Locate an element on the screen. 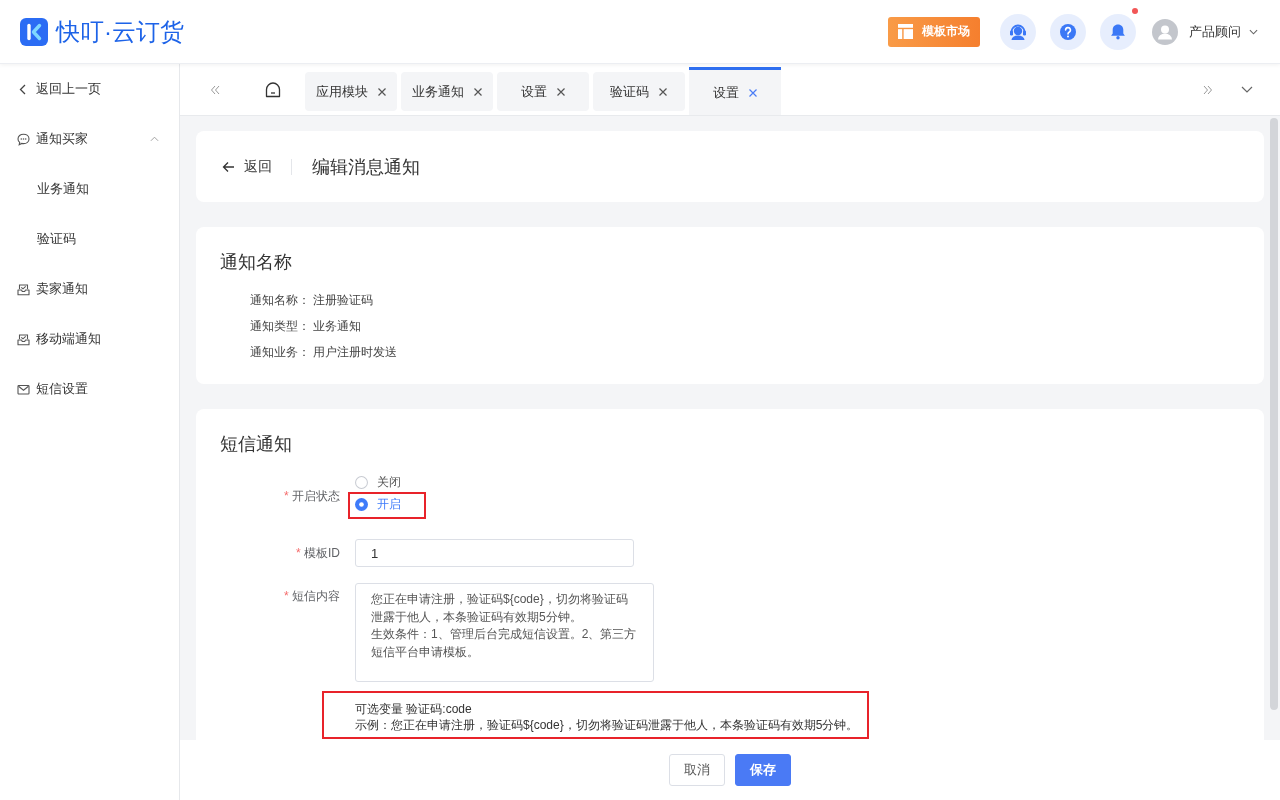  field-value: 用户注册时发送 is located at coordinates (355, 352).